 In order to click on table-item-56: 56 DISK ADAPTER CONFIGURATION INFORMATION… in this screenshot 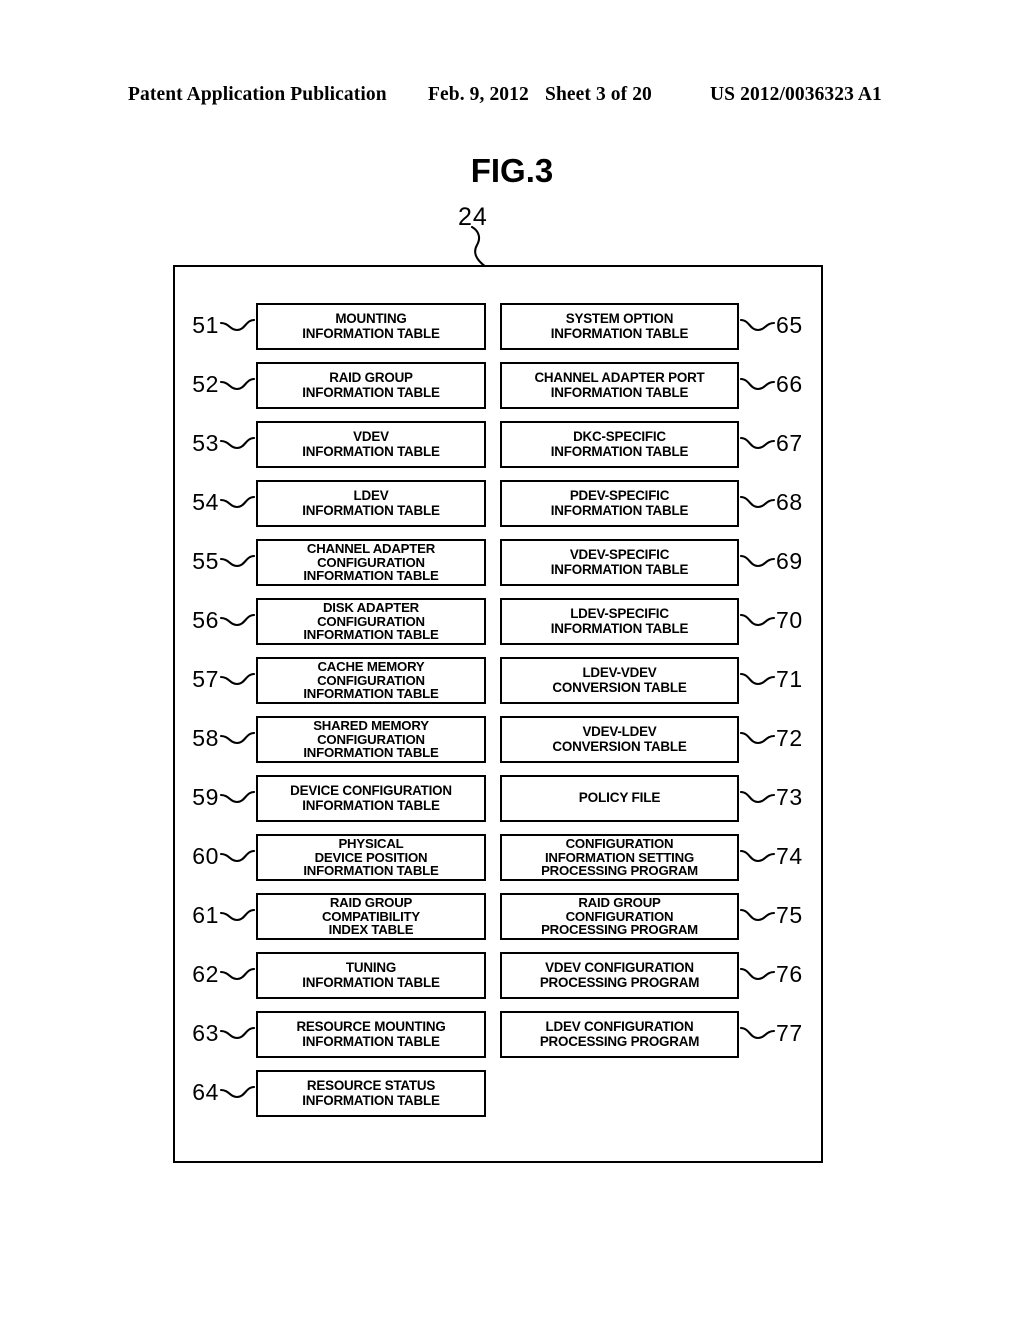, I will do `click(339, 624)`.